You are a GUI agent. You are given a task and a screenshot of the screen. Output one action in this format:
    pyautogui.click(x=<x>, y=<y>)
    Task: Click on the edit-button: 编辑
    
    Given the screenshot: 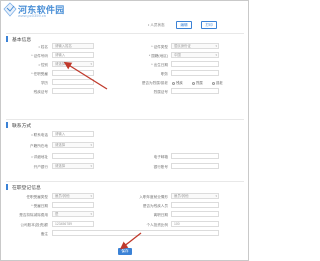 What is the action you would take?
    pyautogui.click(x=184, y=25)
    